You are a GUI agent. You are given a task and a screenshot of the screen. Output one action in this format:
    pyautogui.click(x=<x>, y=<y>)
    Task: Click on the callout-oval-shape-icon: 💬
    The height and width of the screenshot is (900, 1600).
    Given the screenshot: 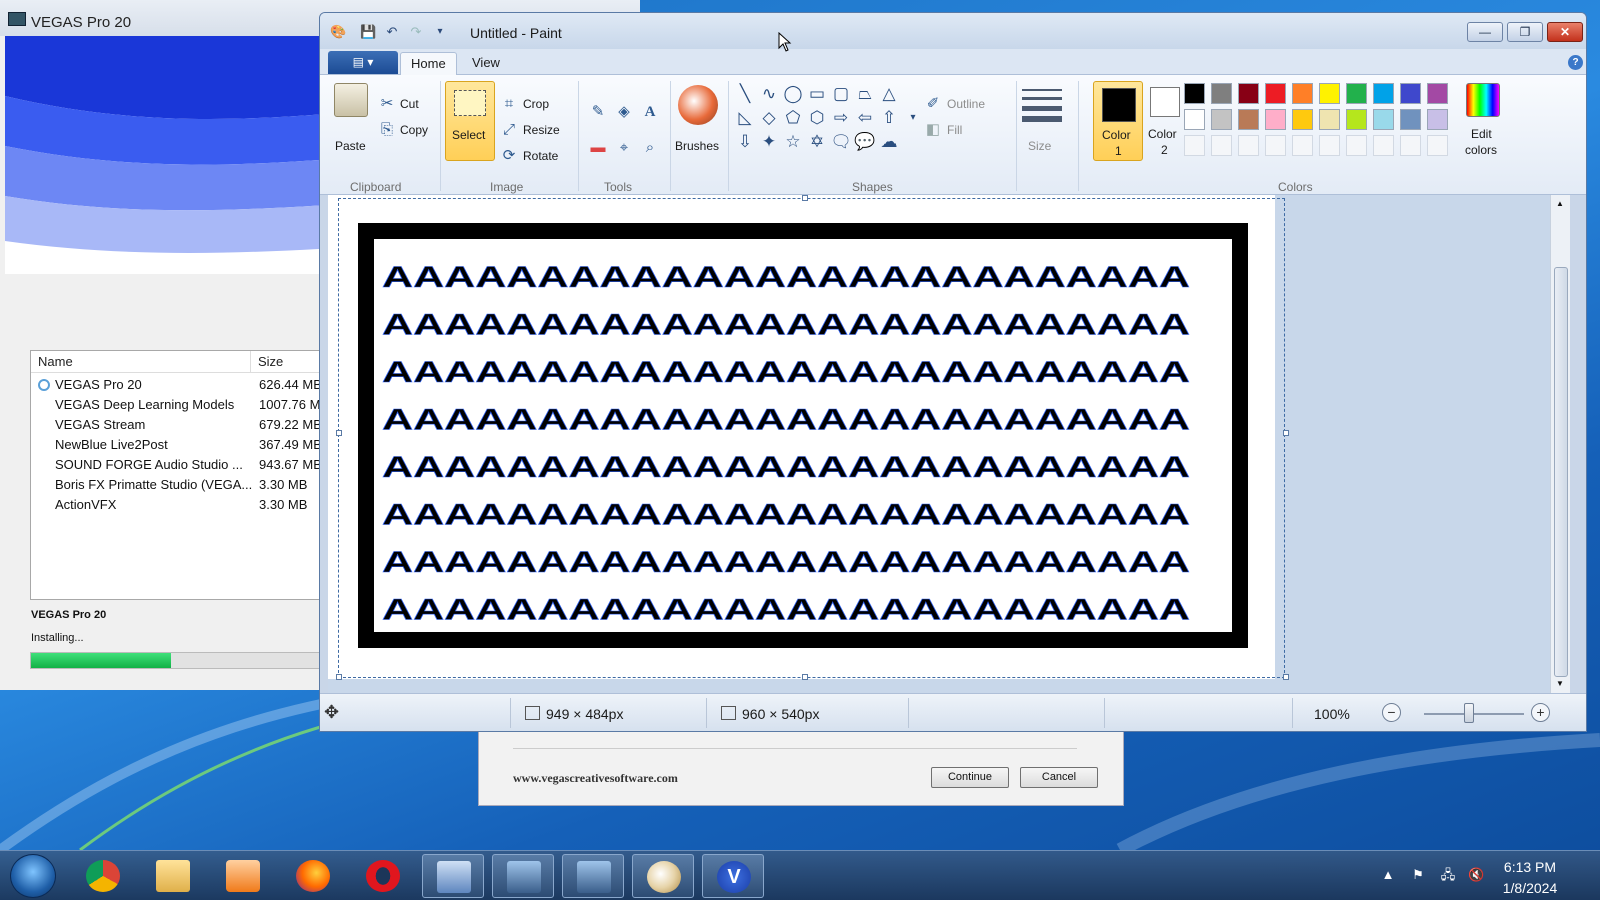 What is the action you would take?
    pyautogui.click(x=865, y=142)
    